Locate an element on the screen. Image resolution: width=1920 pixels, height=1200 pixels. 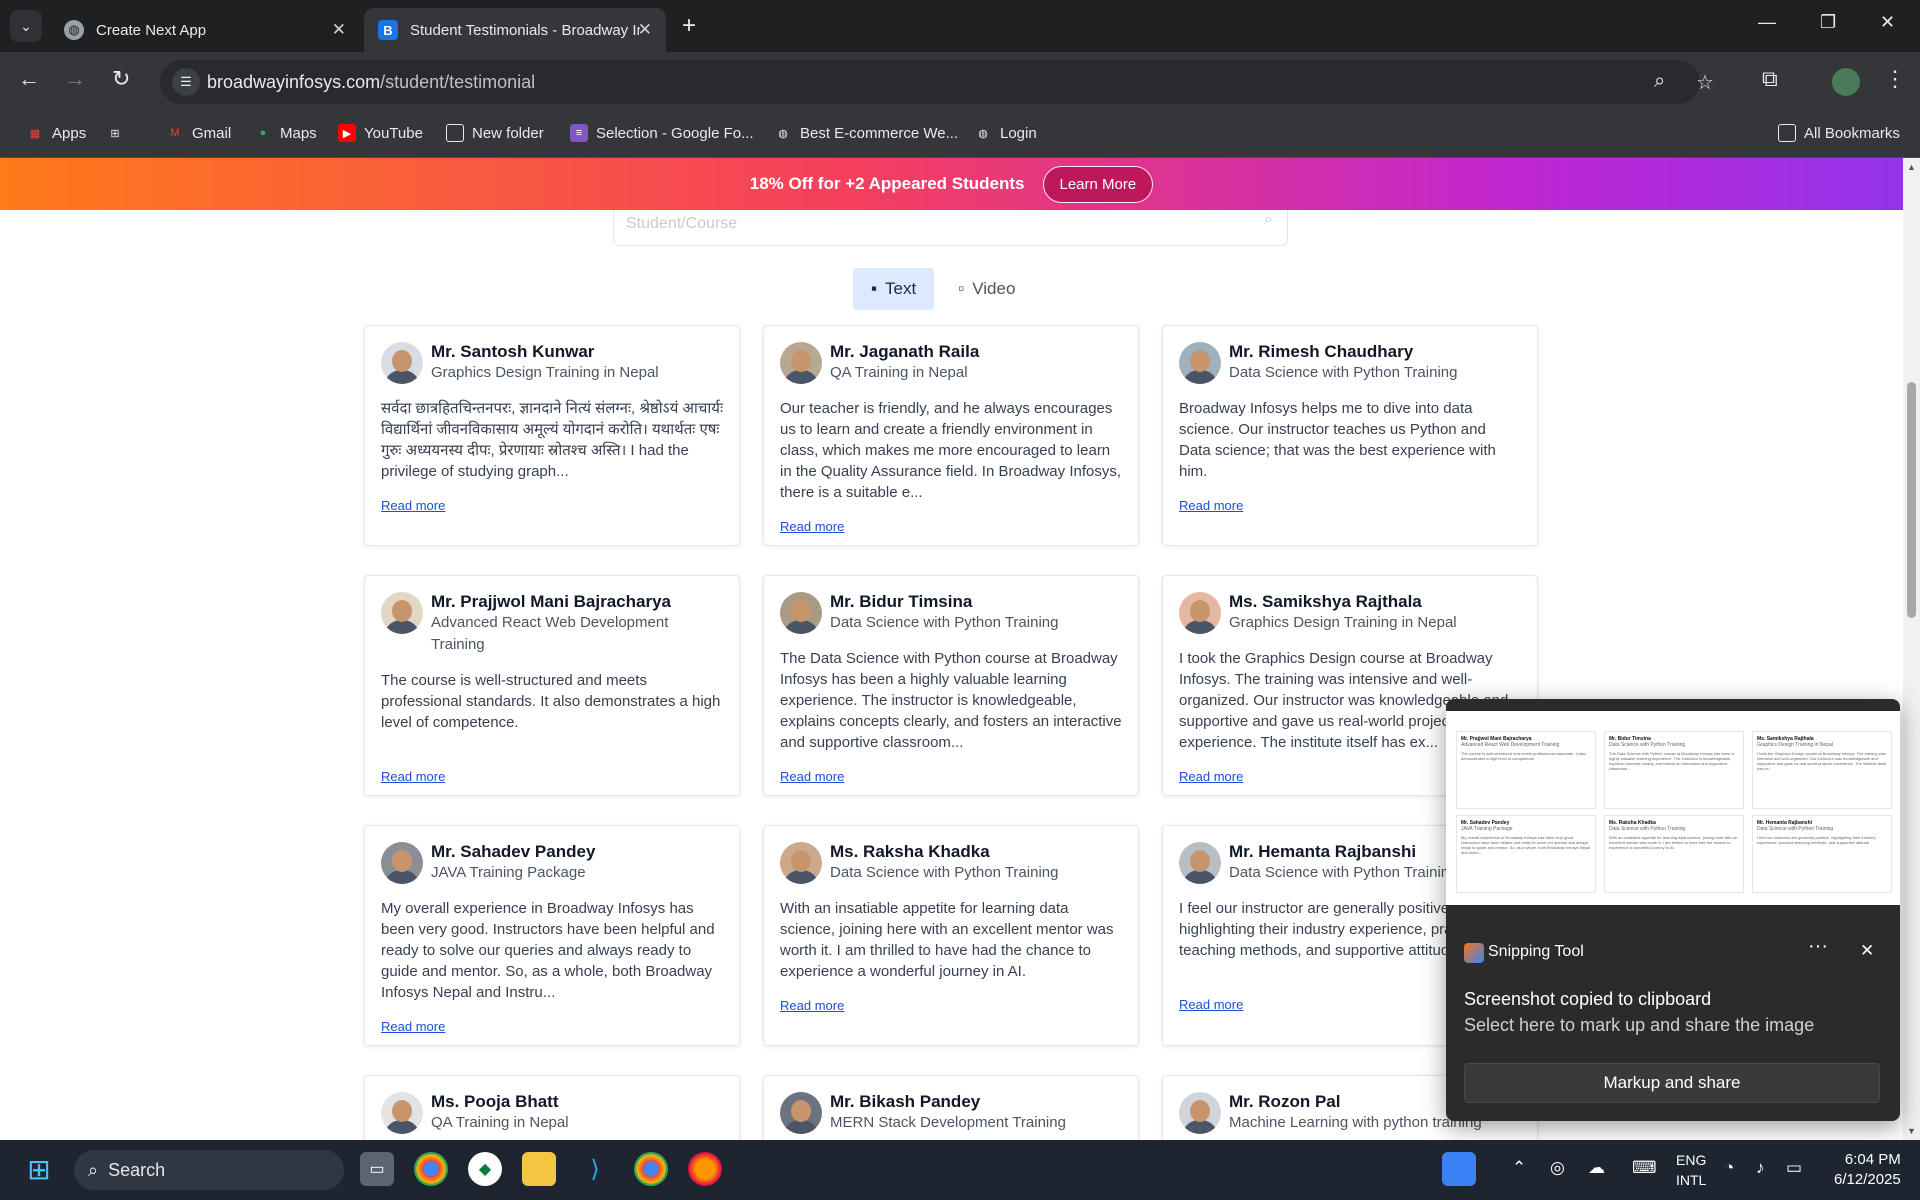
extensions-icon: ⧉ is located at coordinates (1770, 79).